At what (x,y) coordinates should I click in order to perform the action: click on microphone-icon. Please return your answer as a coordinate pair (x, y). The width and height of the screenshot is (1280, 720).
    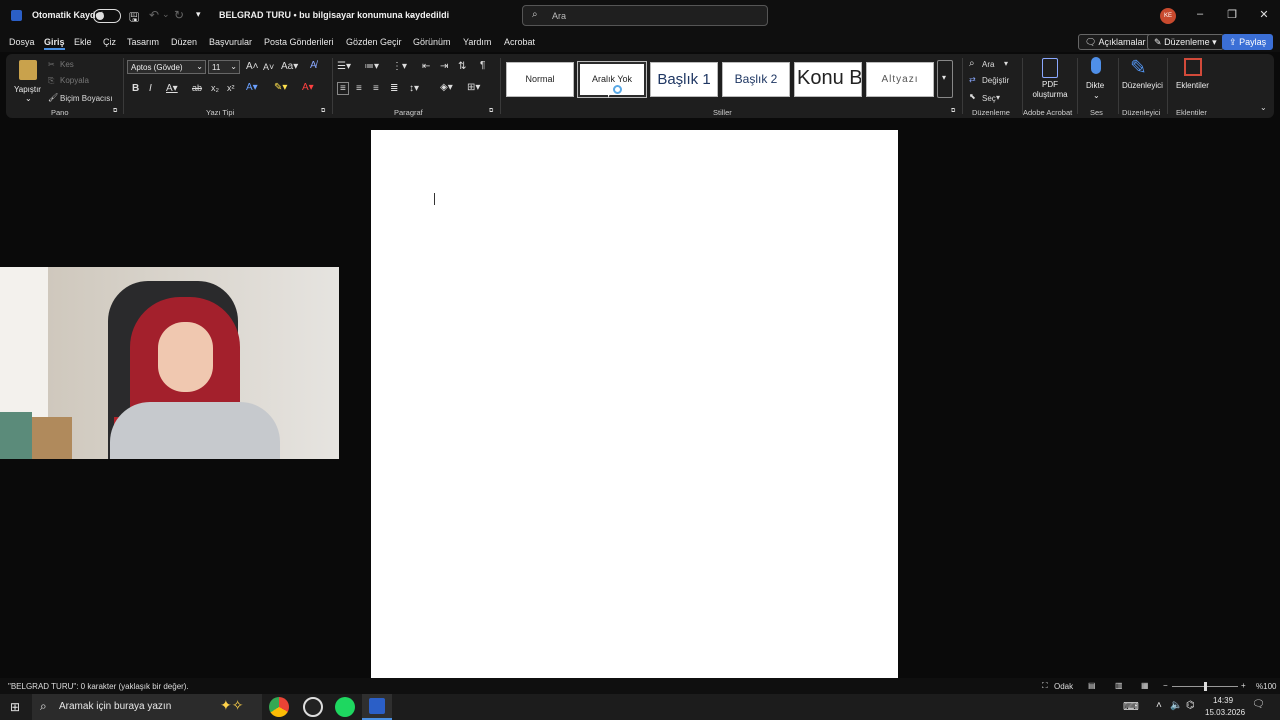
    Looking at the image, I should click on (1096, 65).